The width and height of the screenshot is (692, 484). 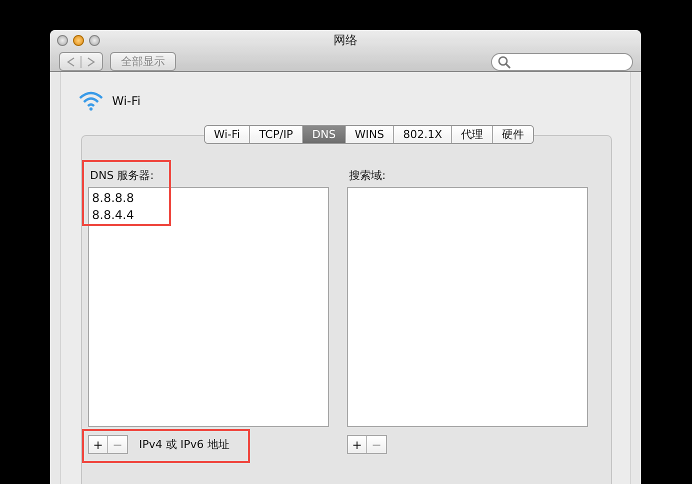 What do you see at coordinates (91, 101) in the screenshot?
I see `wifi-icon` at bounding box center [91, 101].